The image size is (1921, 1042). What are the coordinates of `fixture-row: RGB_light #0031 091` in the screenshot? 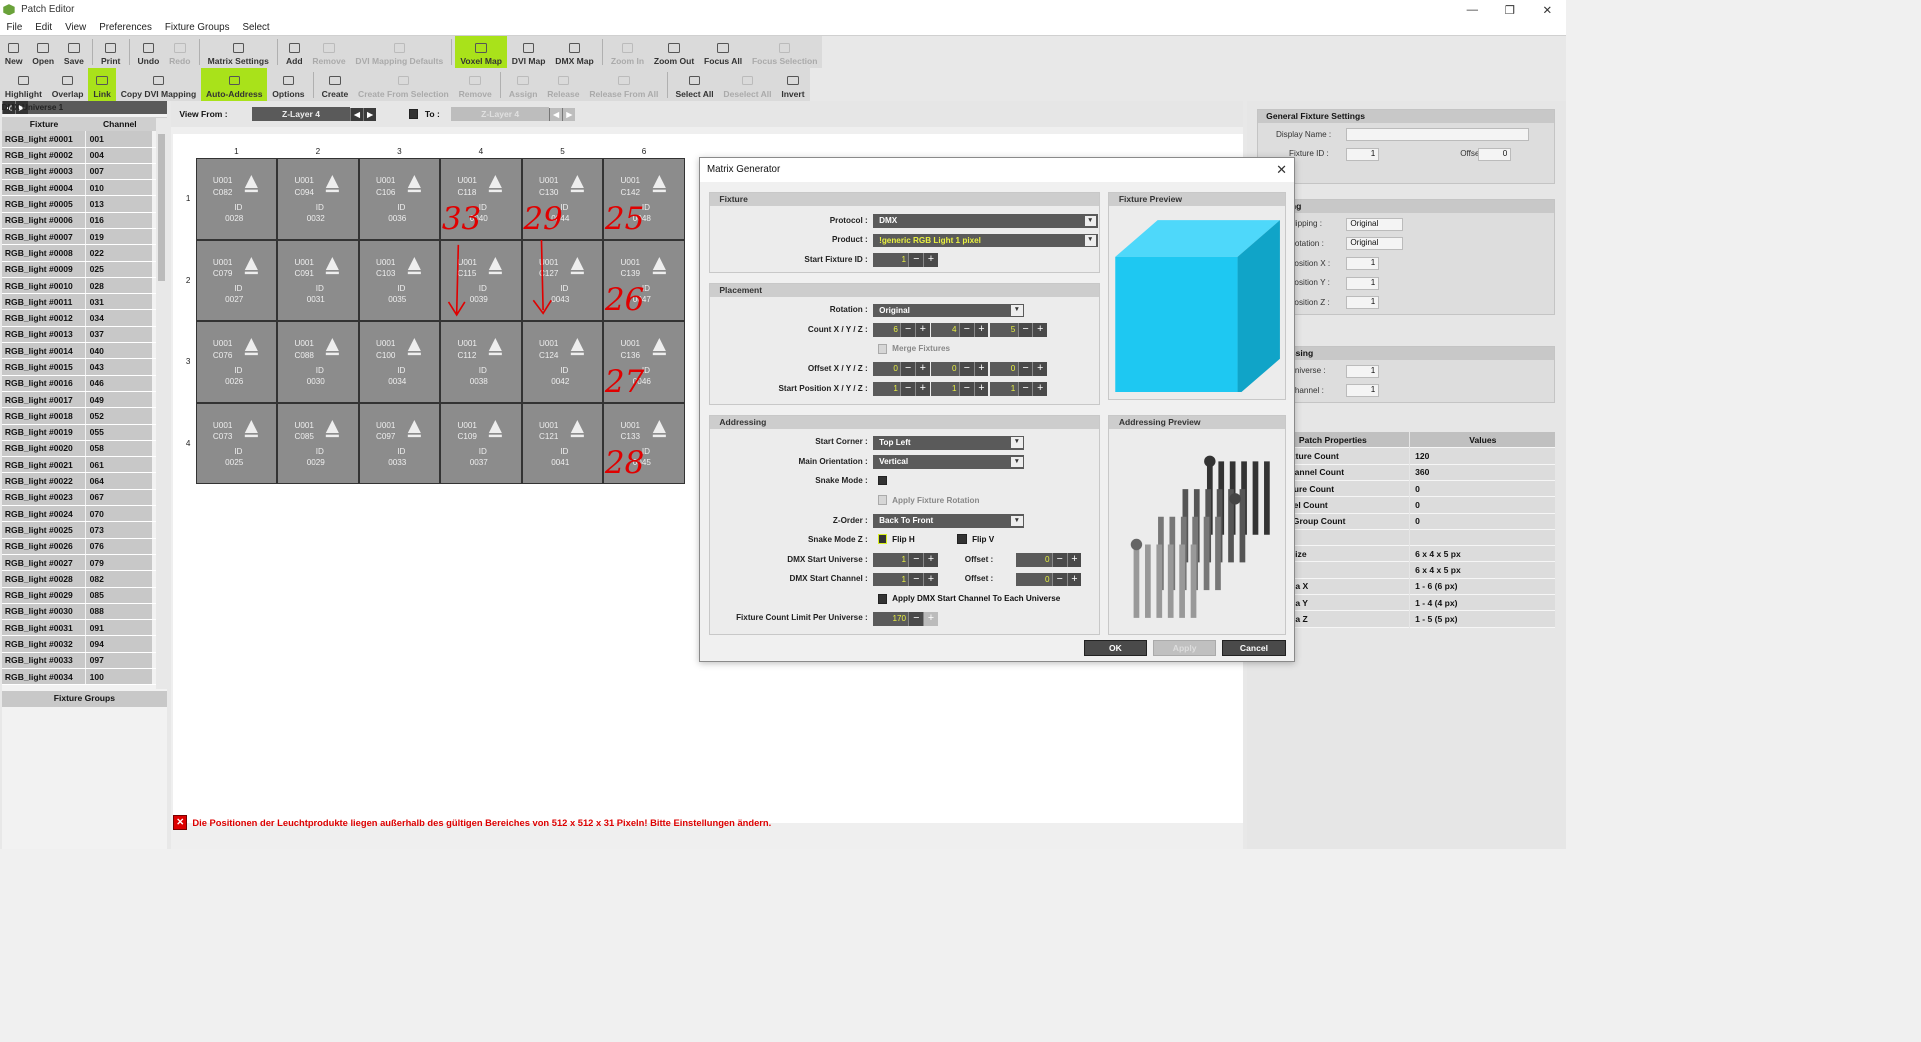 It's located at (84, 628).